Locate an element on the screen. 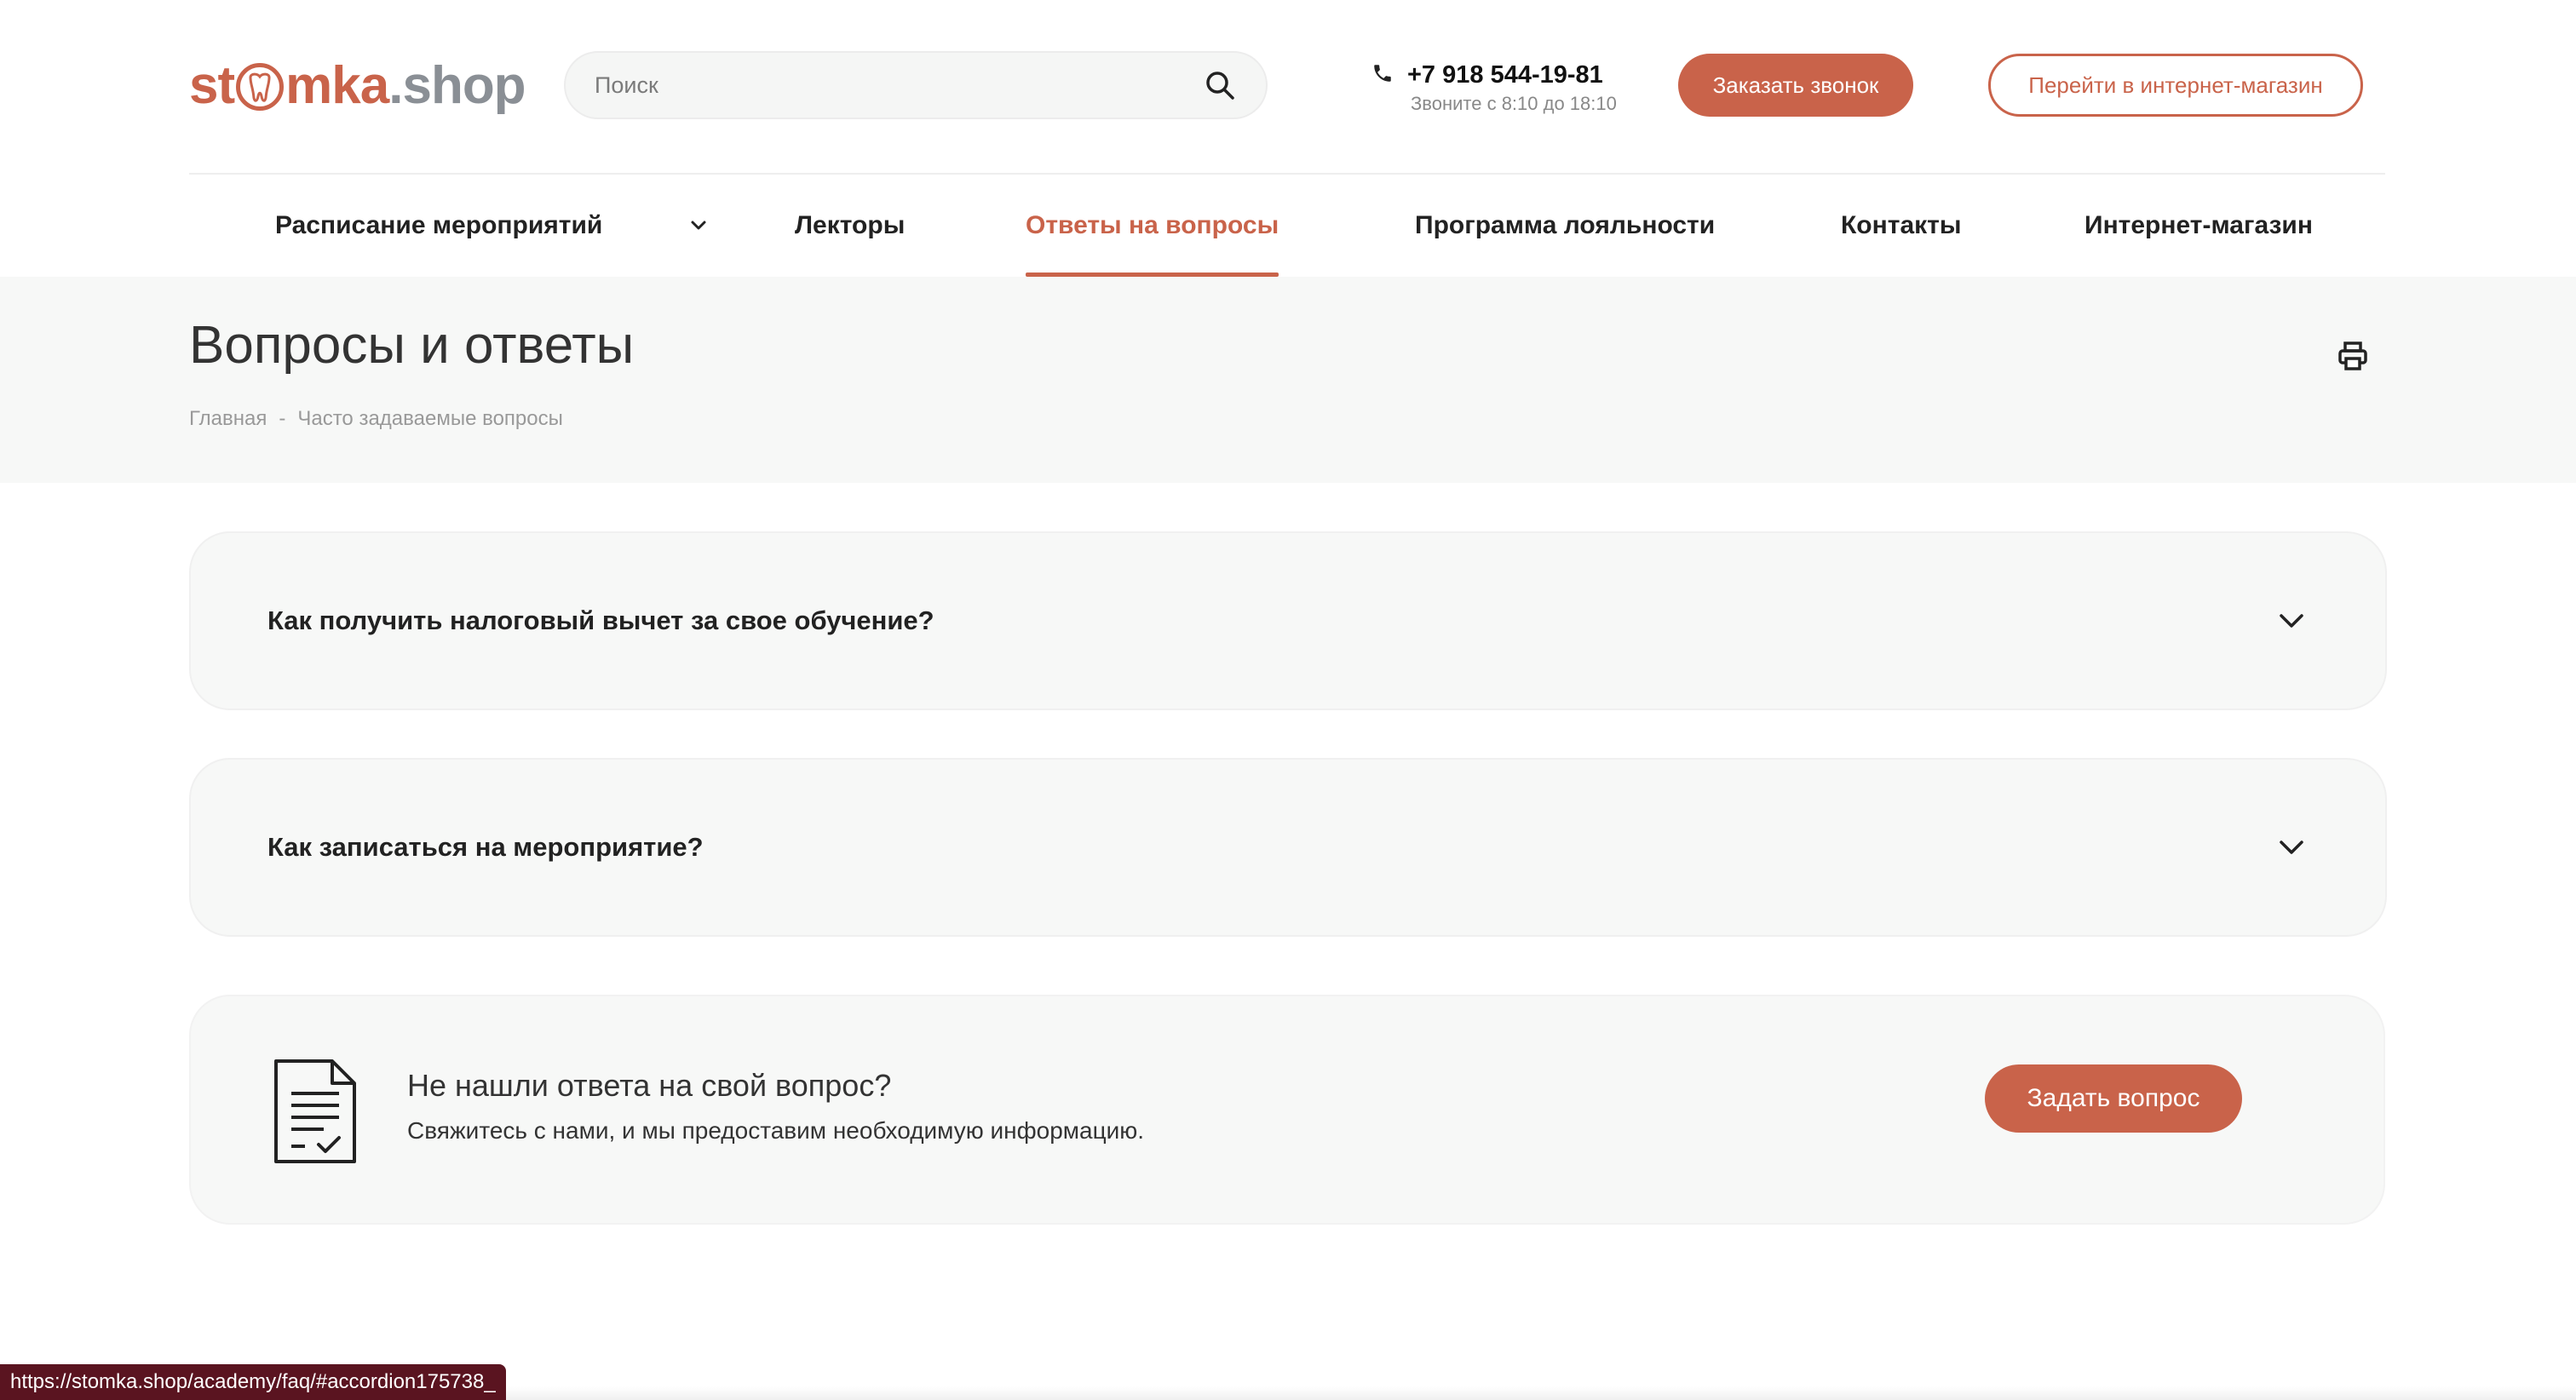  print-icon is located at coordinates (2353, 356).